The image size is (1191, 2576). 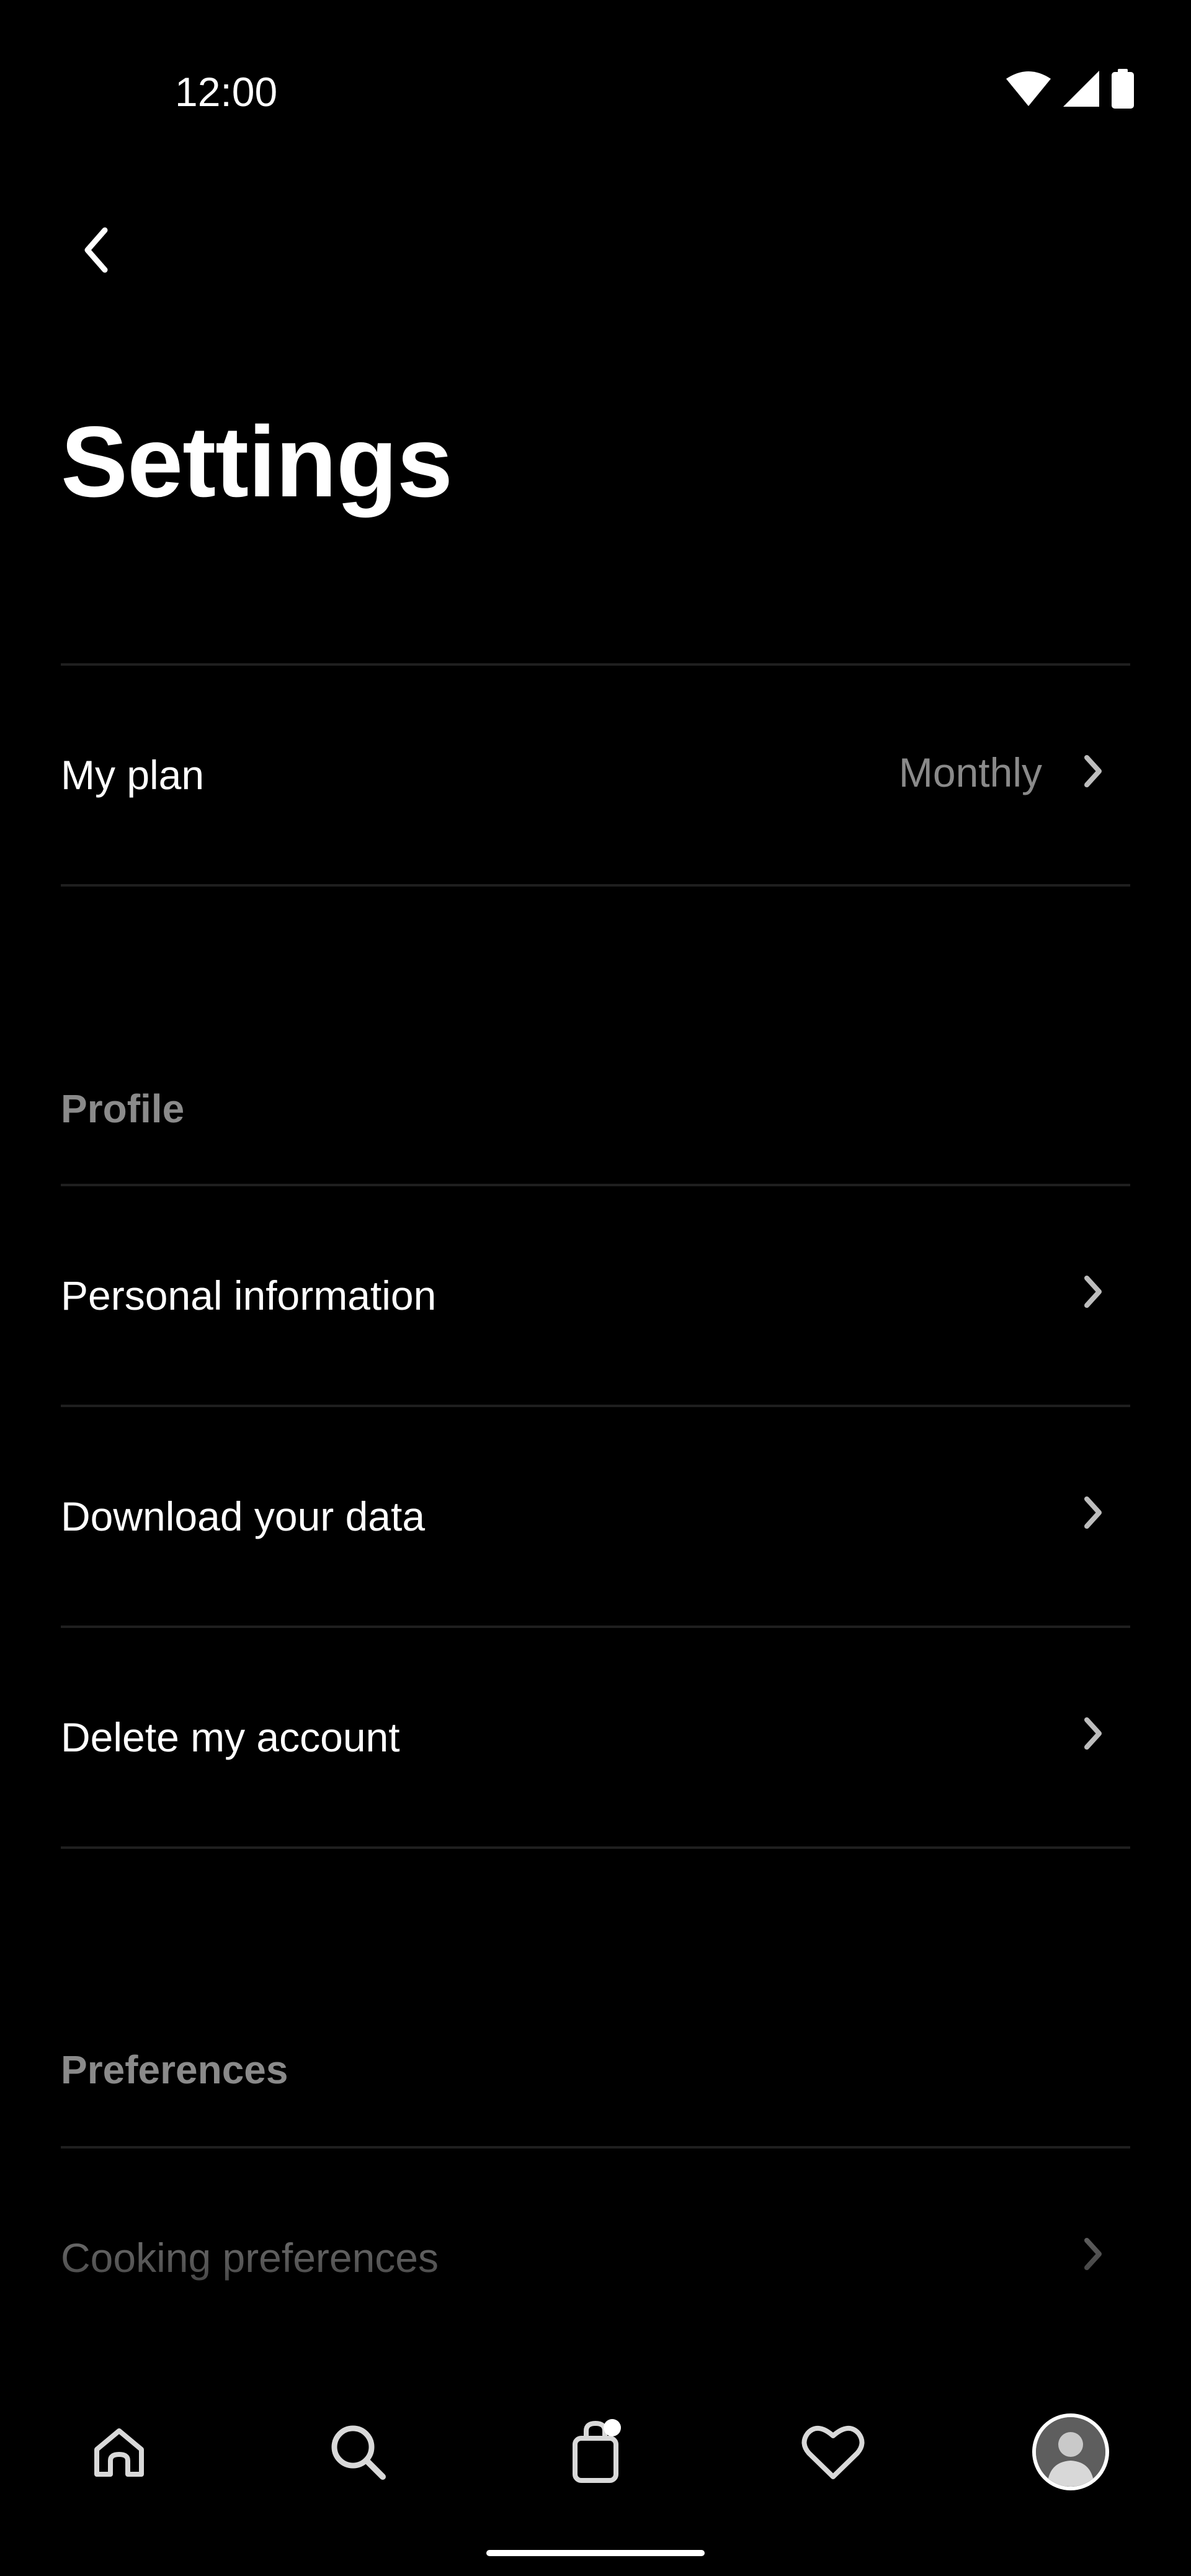 What do you see at coordinates (595, 1737) in the screenshot?
I see `delete-my-account-row: Delete my account` at bounding box center [595, 1737].